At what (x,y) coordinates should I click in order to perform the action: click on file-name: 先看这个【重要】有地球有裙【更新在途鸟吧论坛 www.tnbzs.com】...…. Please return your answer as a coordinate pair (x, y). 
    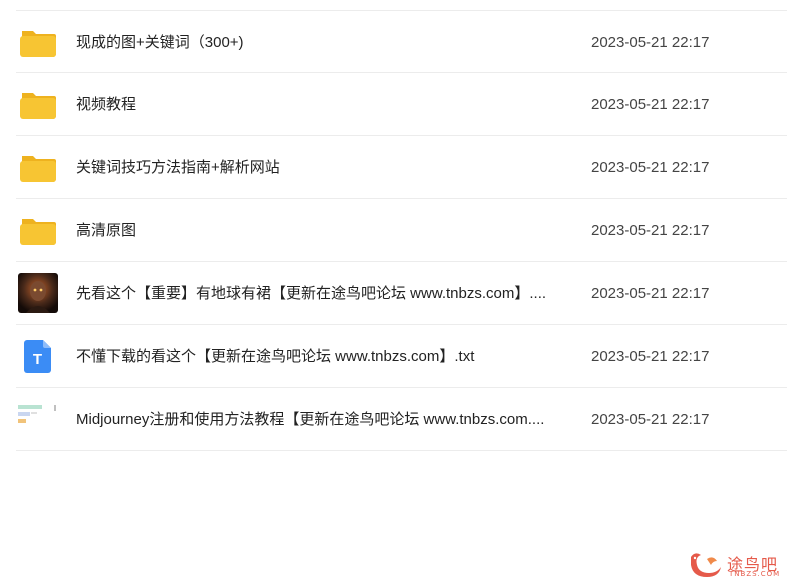
    Looking at the image, I should click on (316, 293).